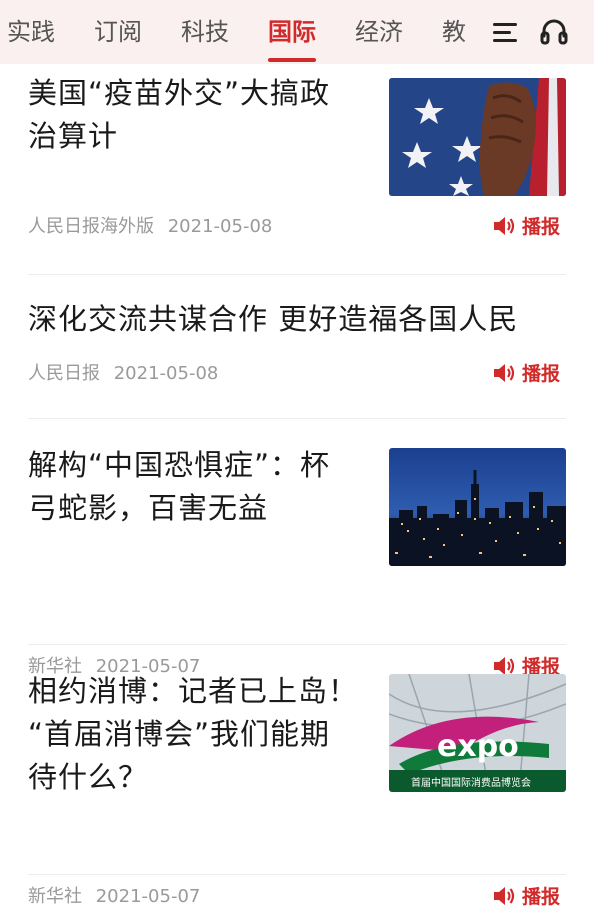  What do you see at coordinates (478, 746) in the screenshot?
I see `expo-logo-text: expo` at bounding box center [478, 746].